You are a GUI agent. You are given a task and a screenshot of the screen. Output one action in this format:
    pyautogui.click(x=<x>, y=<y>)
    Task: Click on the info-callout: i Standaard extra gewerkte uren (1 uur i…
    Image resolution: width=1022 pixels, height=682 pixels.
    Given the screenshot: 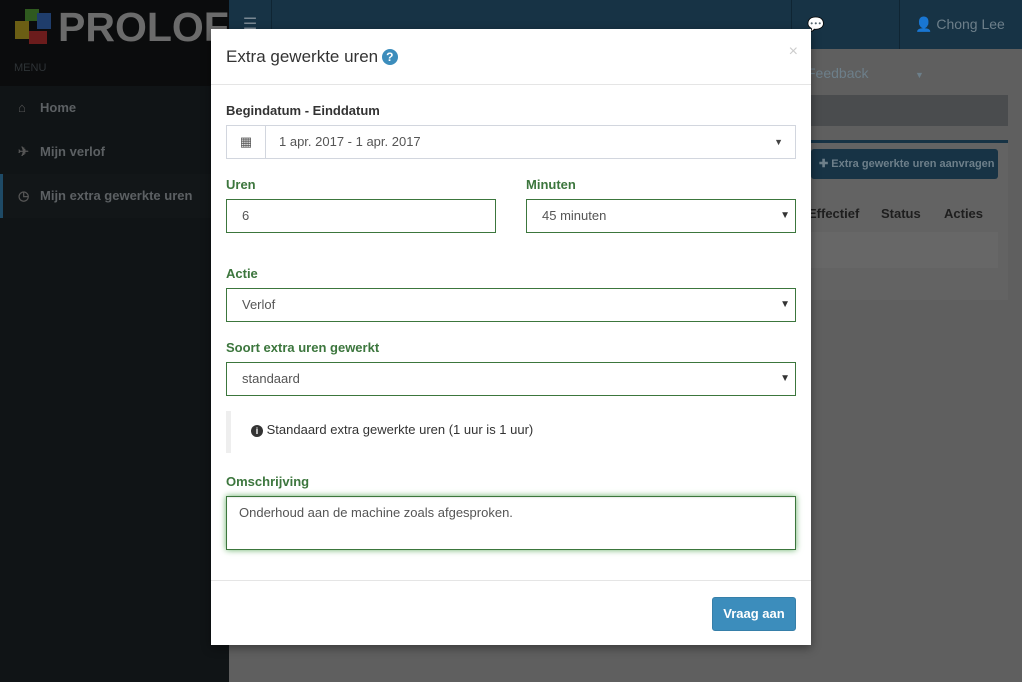 What is the action you would take?
    pyautogui.click(x=511, y=432)
    